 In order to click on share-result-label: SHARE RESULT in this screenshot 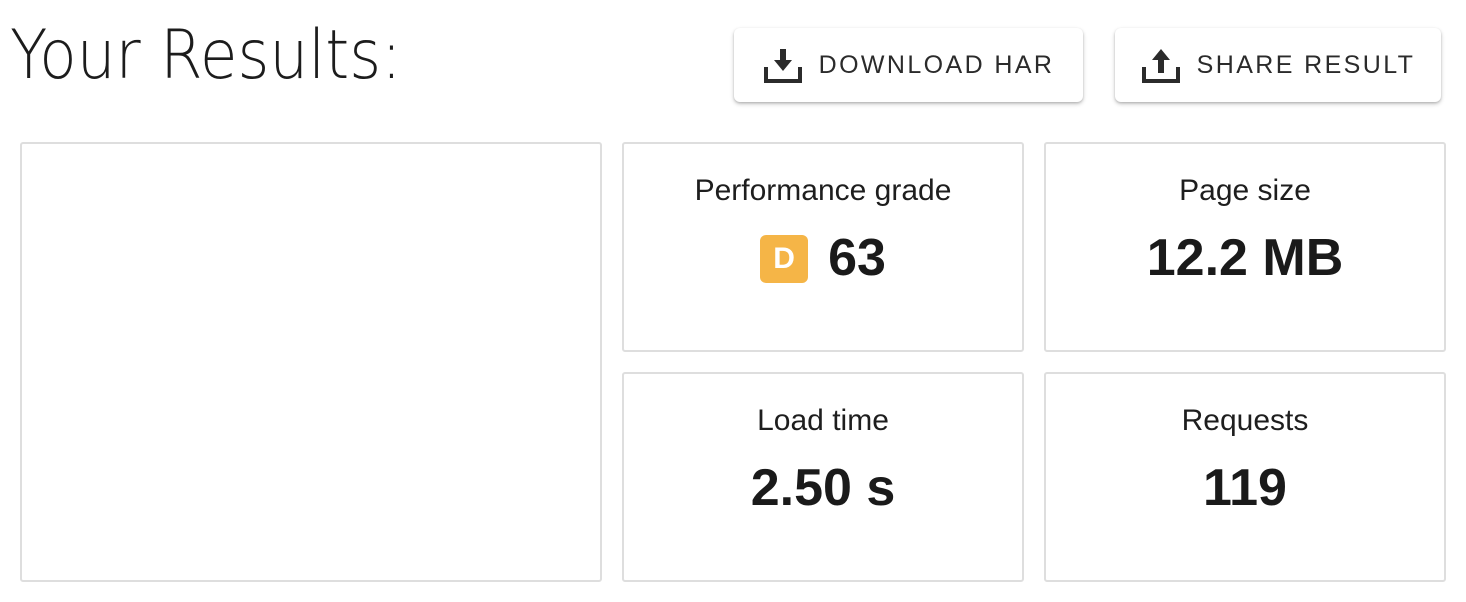, I will do `click(1306, 64)`.